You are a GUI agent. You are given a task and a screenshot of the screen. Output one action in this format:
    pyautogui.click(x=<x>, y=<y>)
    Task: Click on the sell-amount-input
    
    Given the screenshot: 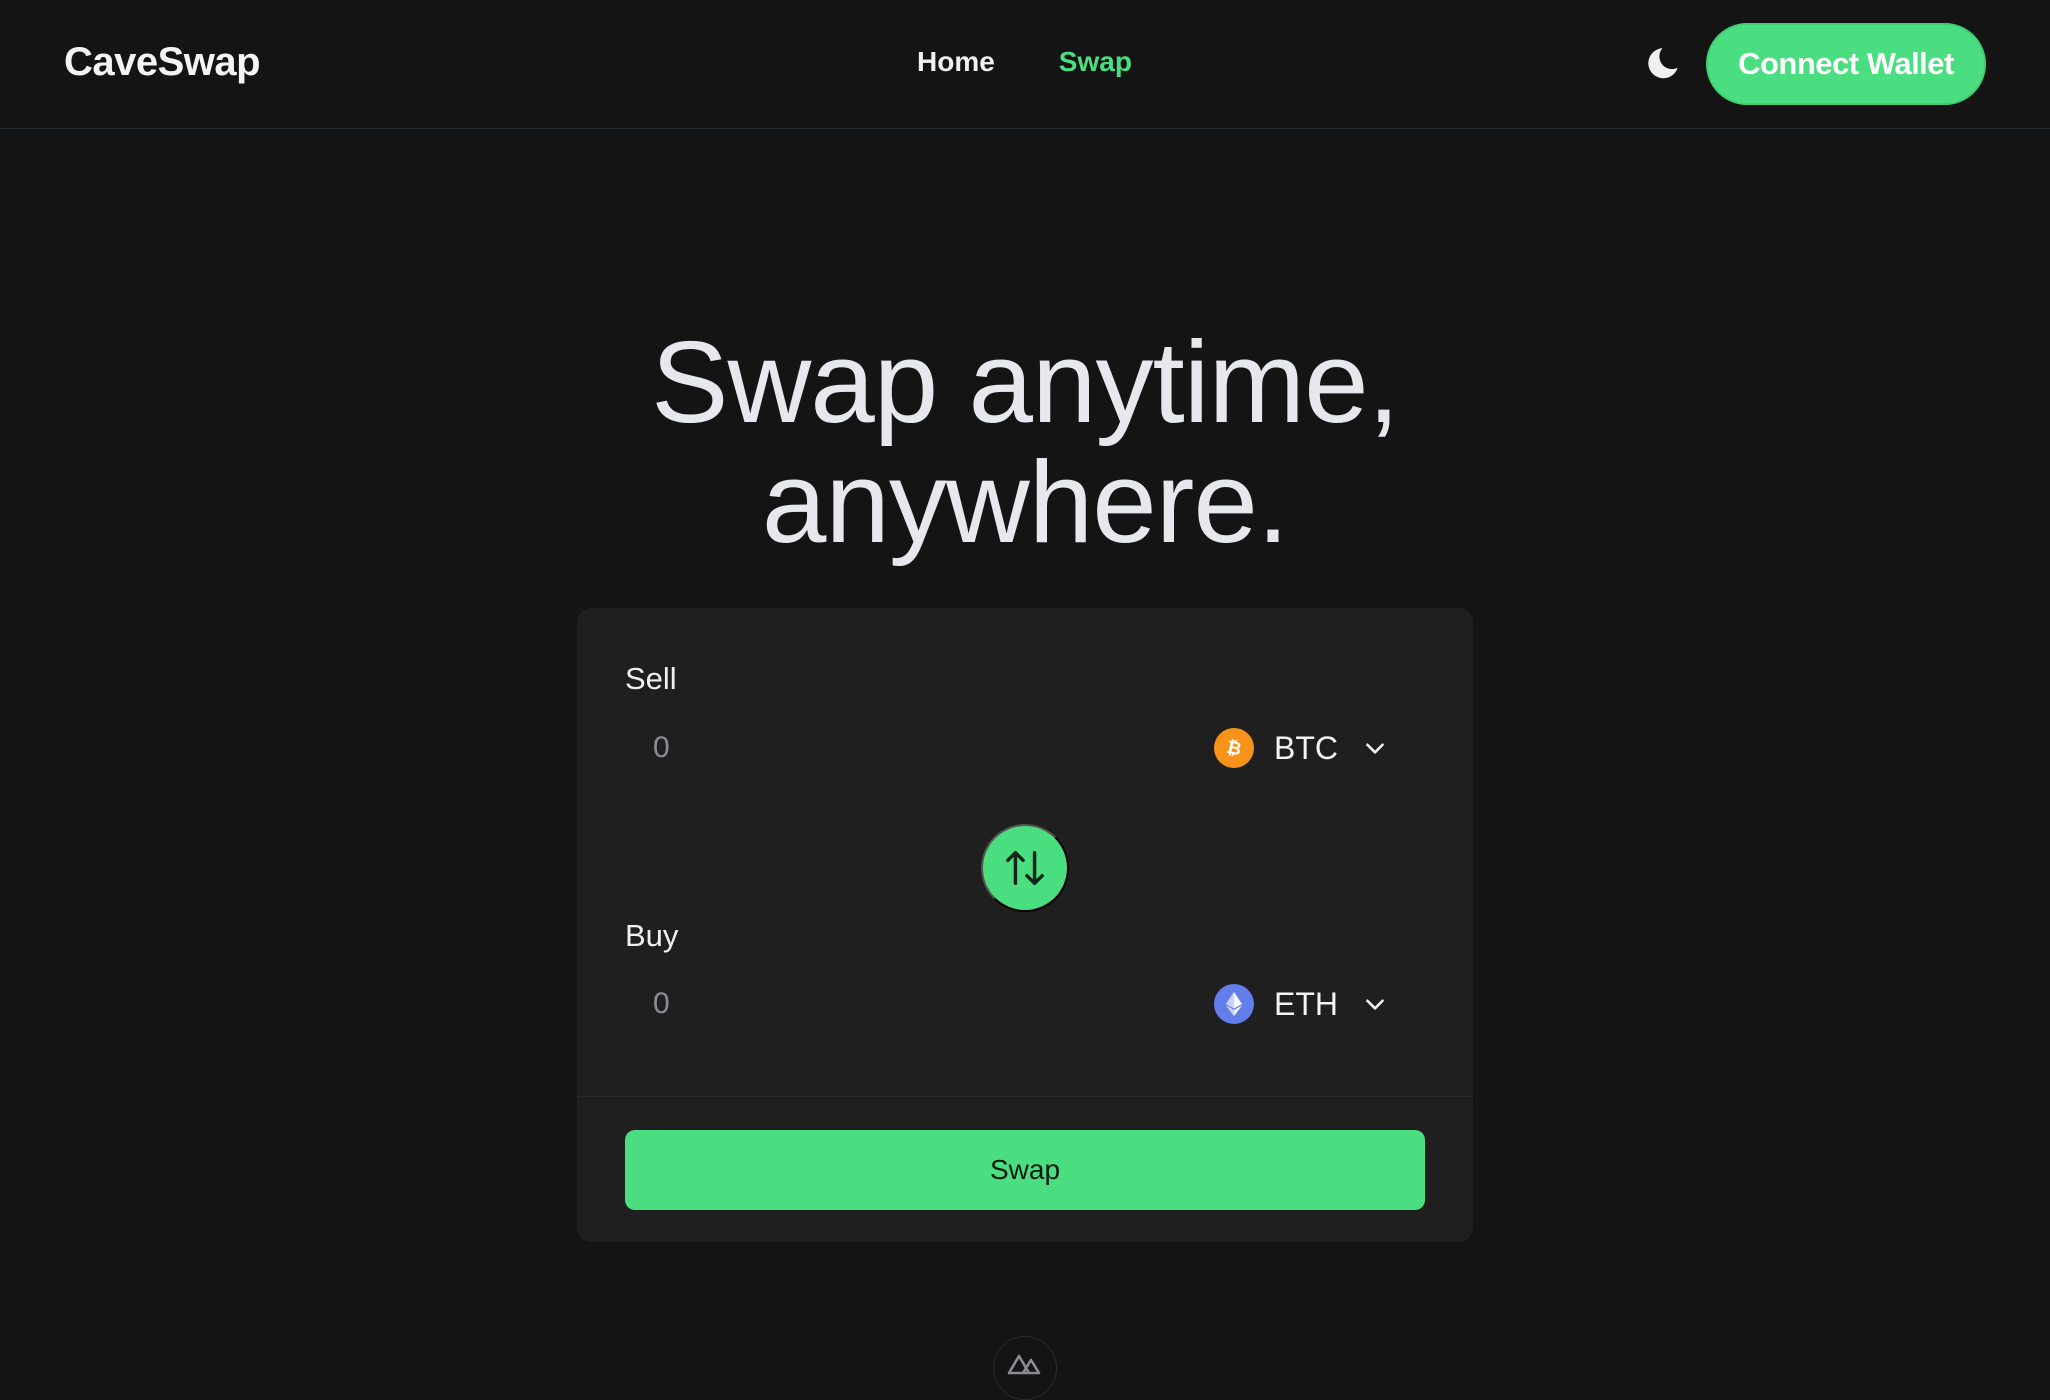 What is the action you would take?
    pyautogui.click(x=905, y=748)
    